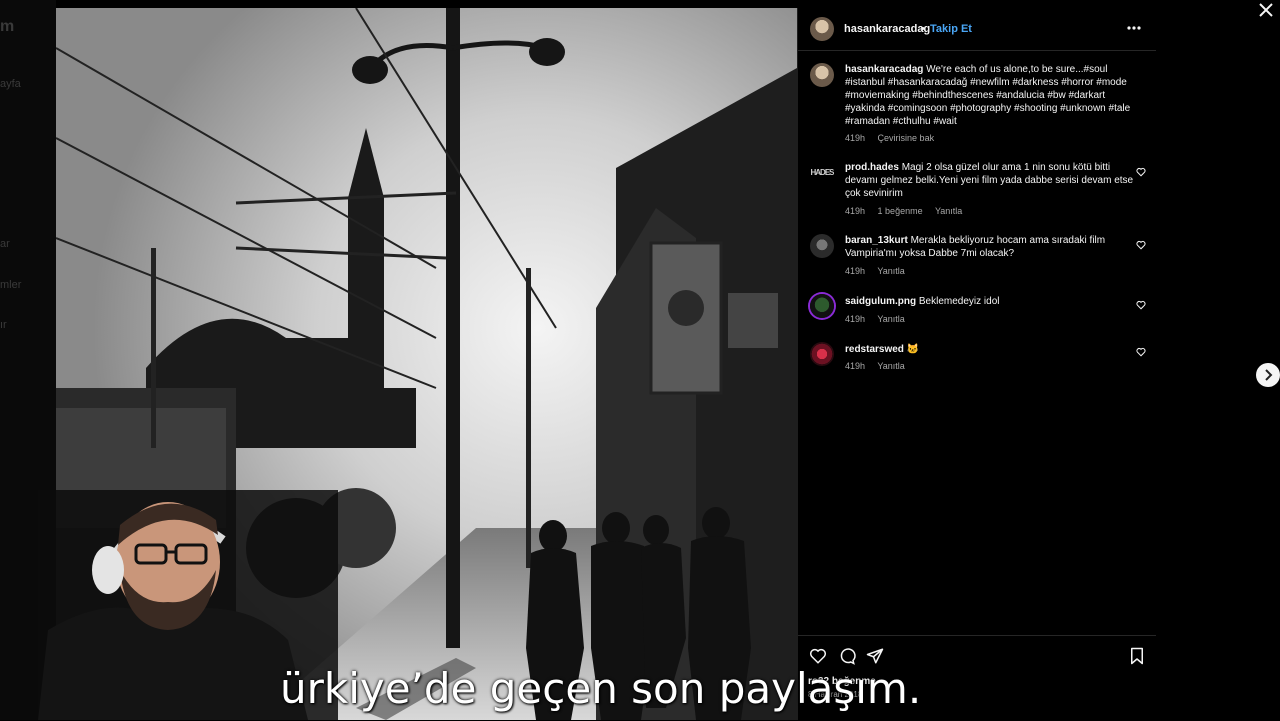 The height and width of the screenshot is (721, 1280). I want to click on video-subtitle: ürkiye’de geçen son paylaşım., so click(601, 688).